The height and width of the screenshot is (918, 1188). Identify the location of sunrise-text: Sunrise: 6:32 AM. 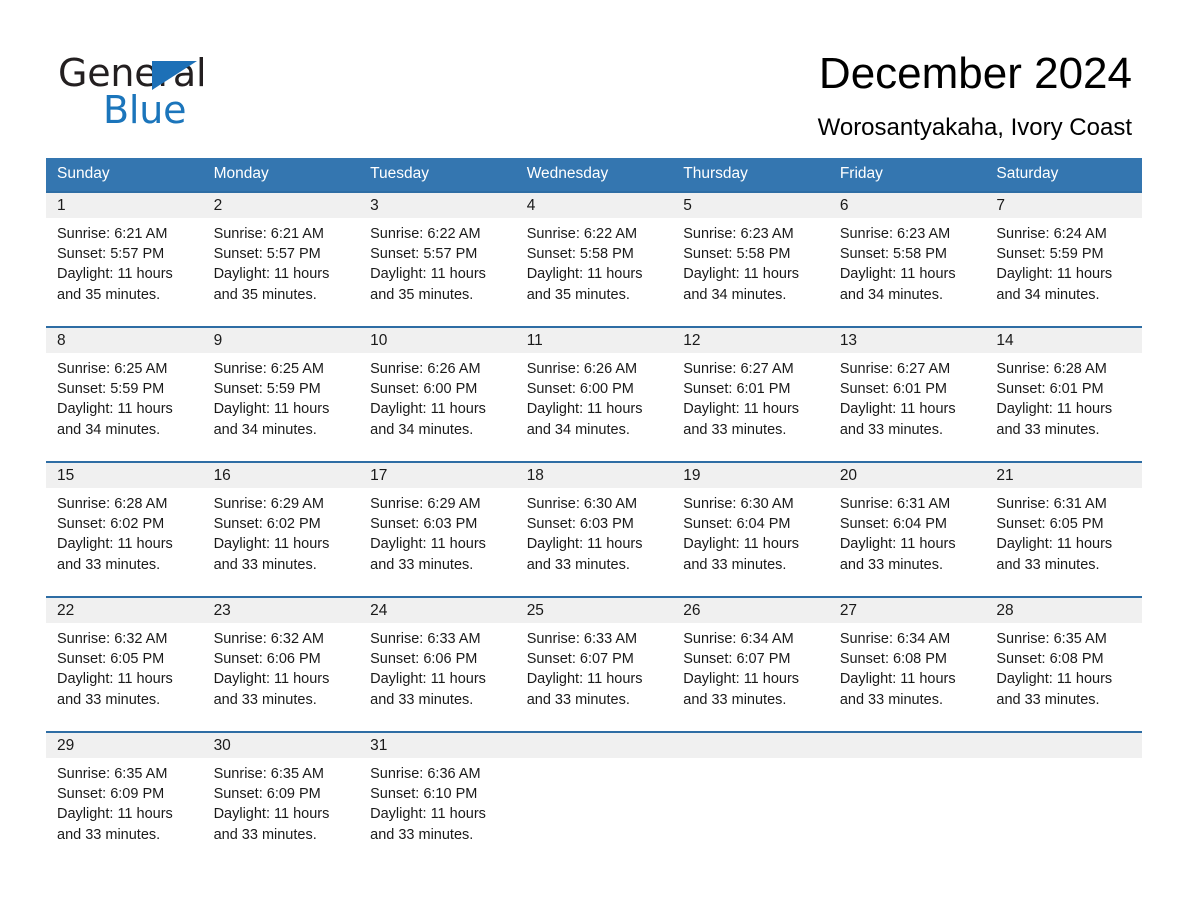
(112, 639).